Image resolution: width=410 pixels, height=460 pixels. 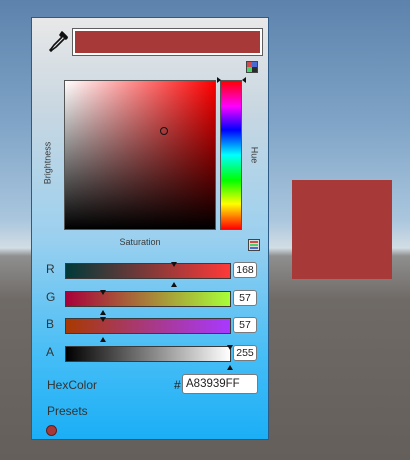 I want to click on current-color-swatch, so click(x=167, y=42).